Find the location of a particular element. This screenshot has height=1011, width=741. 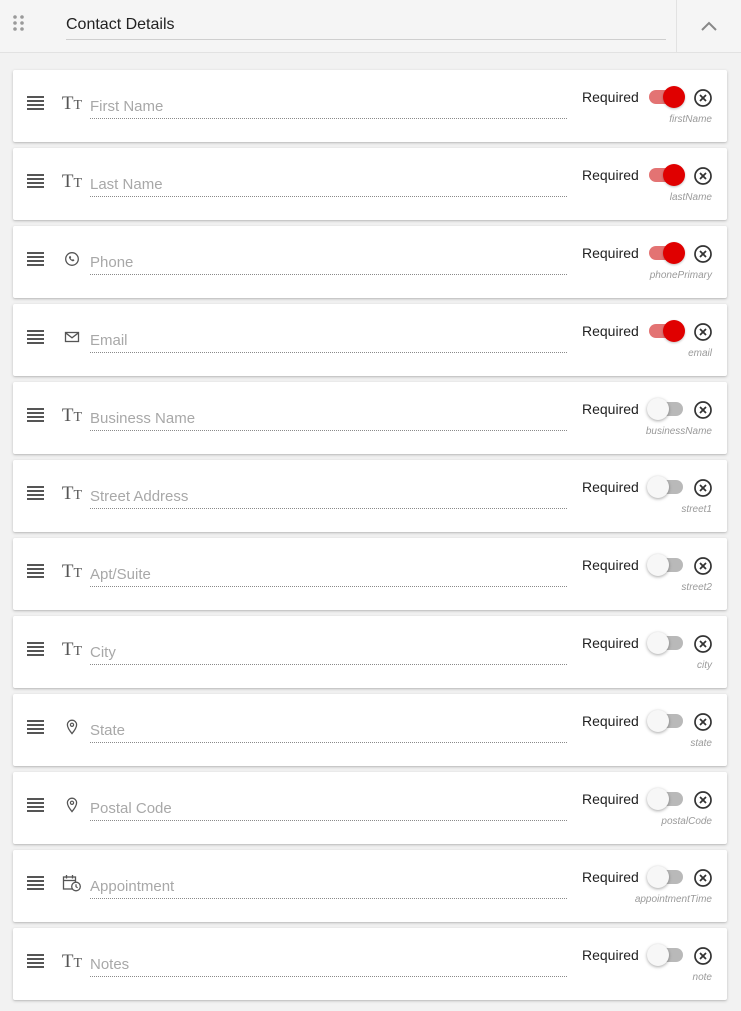

field-api-name: street2 is located at coordinates (696, 587).